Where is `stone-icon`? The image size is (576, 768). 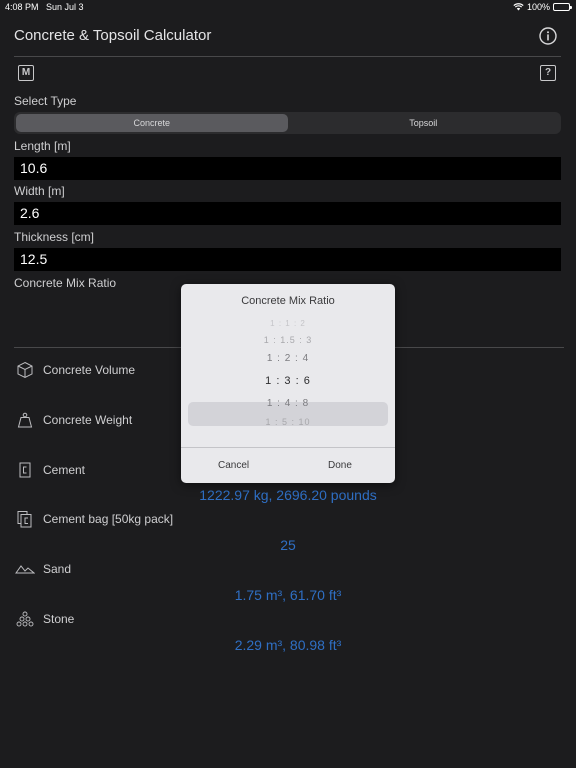 stone-icon is located at coordinates (25, 619).